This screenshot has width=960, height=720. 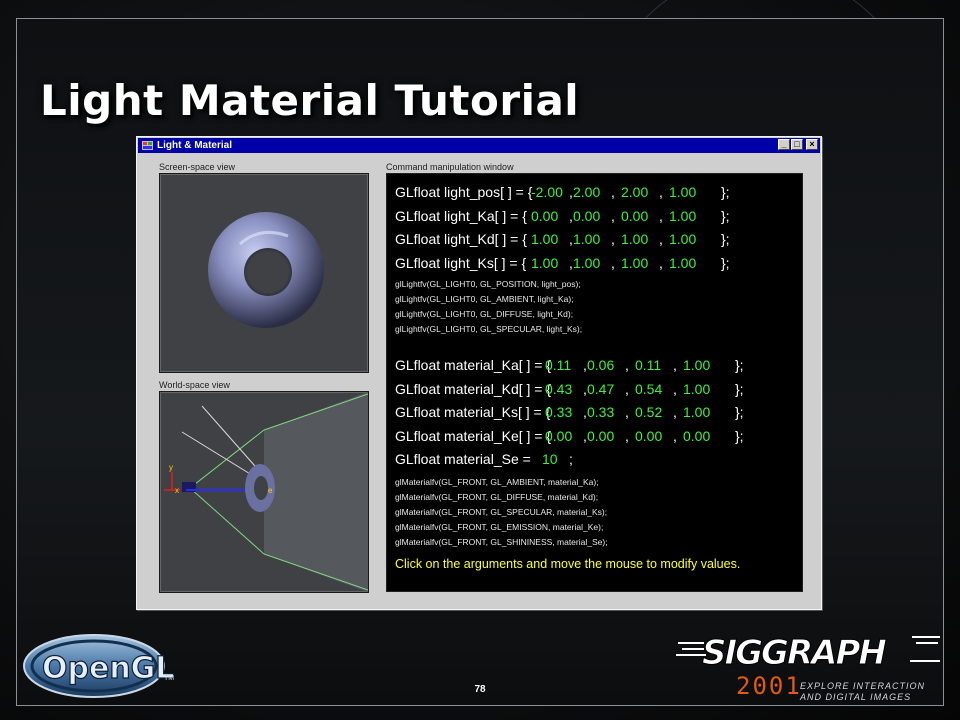 What do you see at coordinates (197, 167) in the screenshot?
I see `screen-view-label: Screen-space view` at bounding box center [197, 167].